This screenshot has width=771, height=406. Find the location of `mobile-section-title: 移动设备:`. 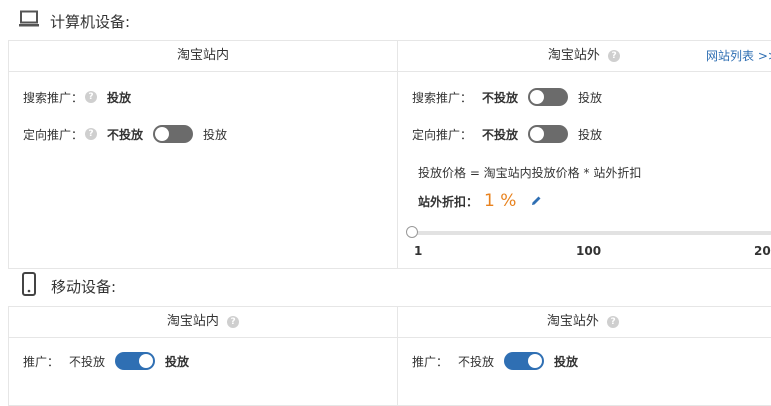

mobile-section-title: 移动设备: is located at coordinates (69, 286).